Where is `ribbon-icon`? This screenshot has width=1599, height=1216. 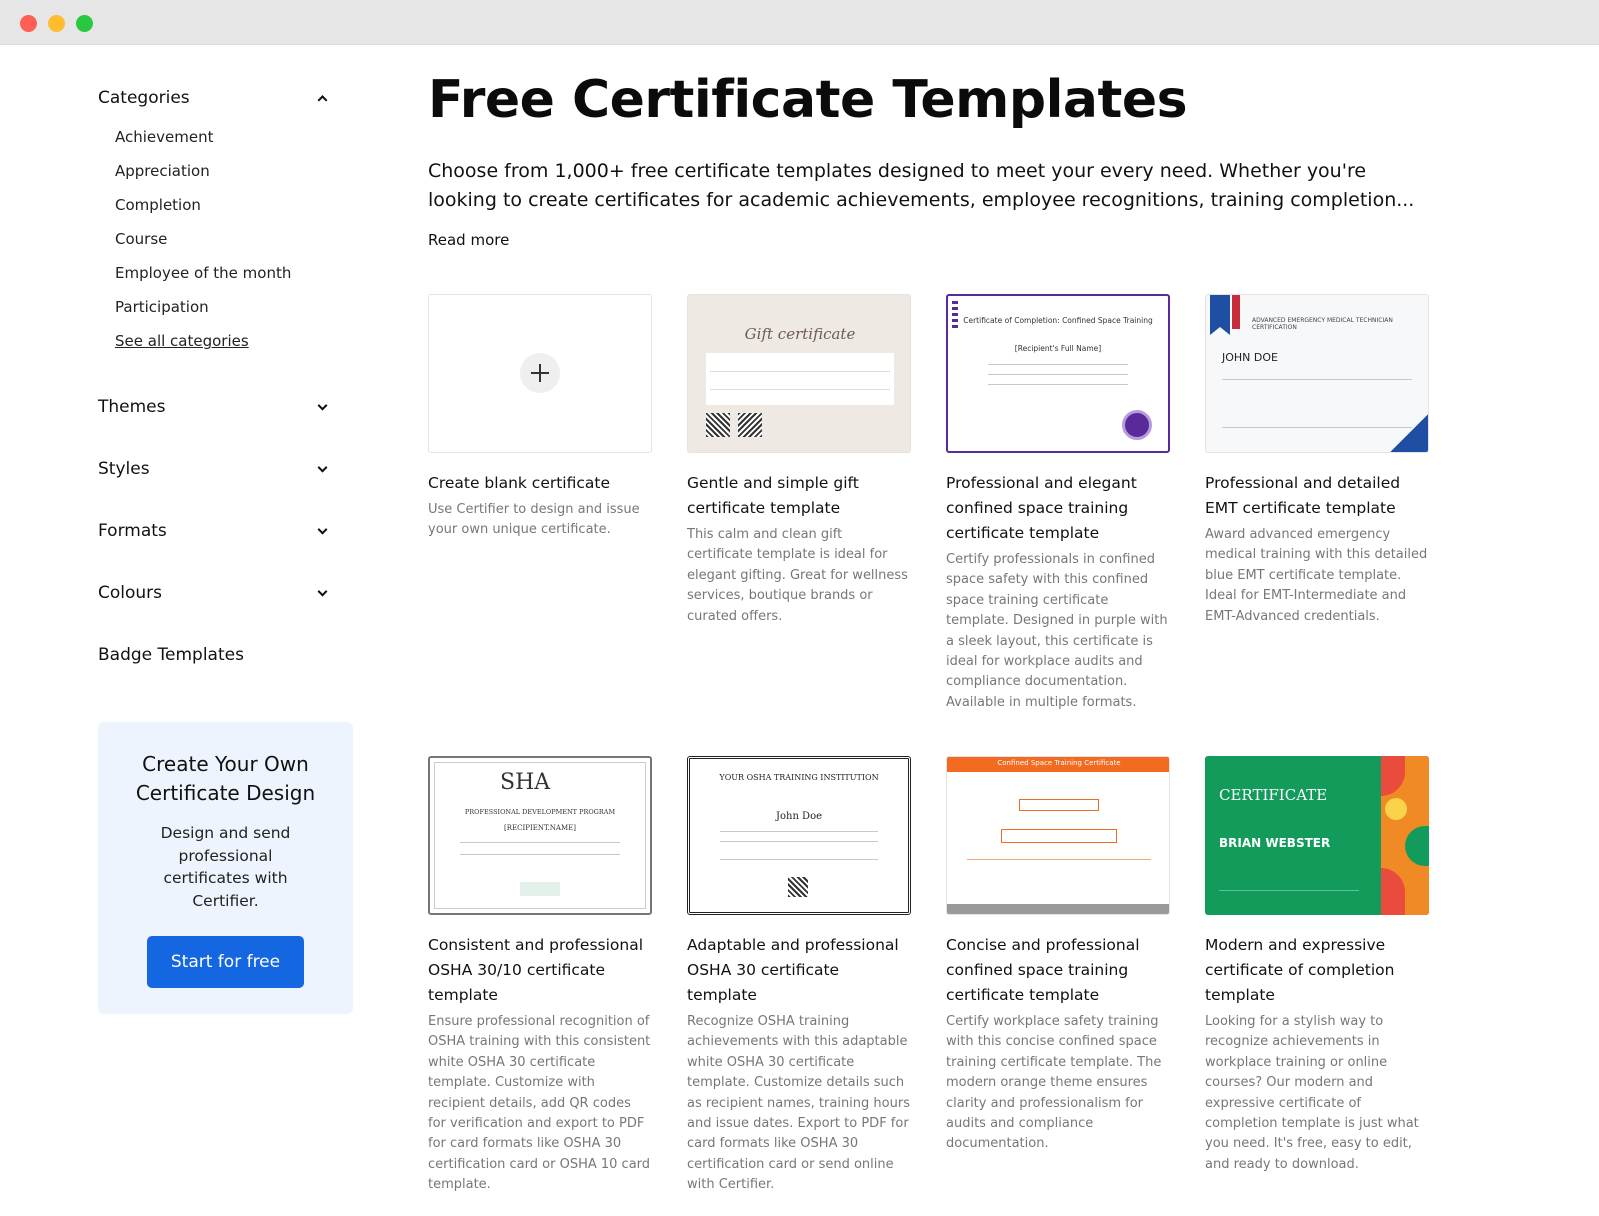 ribbon-icon is located at coordinates (1220, 315).